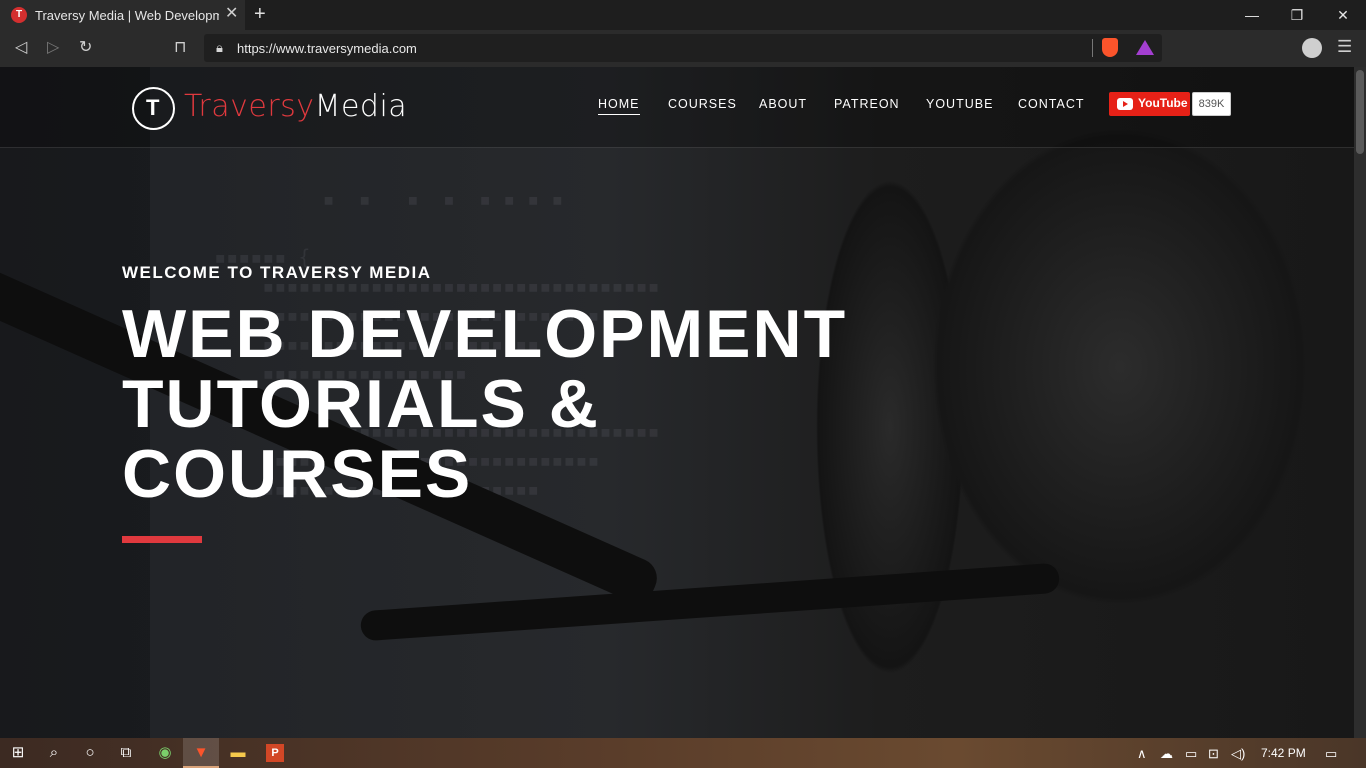 The height and width of the screenshot is (768, 1366). What do you see at coordinates (619, 106) in the screenshot?
I see `nav-home: HOME` at bounding box center [619, 106].